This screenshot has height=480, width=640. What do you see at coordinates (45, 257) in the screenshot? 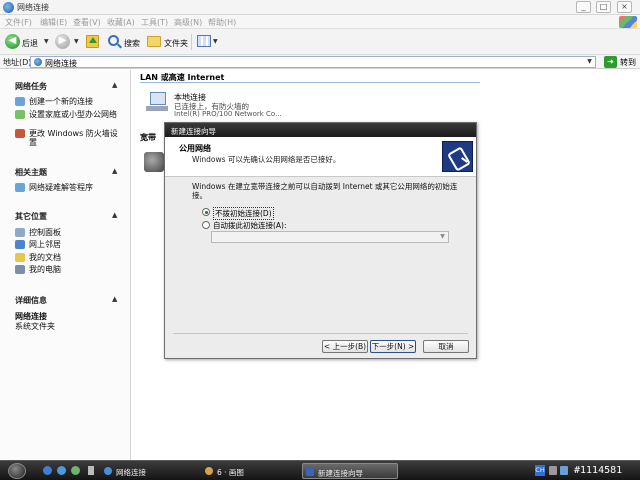
I see `sidebar-item-my-documents: 我的文档` at bounding box center [45, 257].